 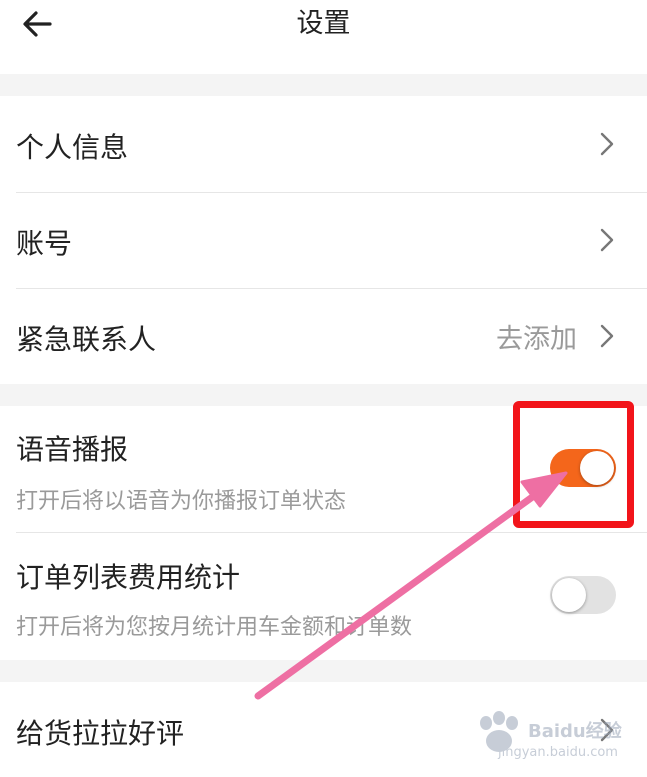 What do you see at coordinates (72, 449) in the screenshot?
I see `settings-item-label: 语音播报` at bounding box center [72, 449].